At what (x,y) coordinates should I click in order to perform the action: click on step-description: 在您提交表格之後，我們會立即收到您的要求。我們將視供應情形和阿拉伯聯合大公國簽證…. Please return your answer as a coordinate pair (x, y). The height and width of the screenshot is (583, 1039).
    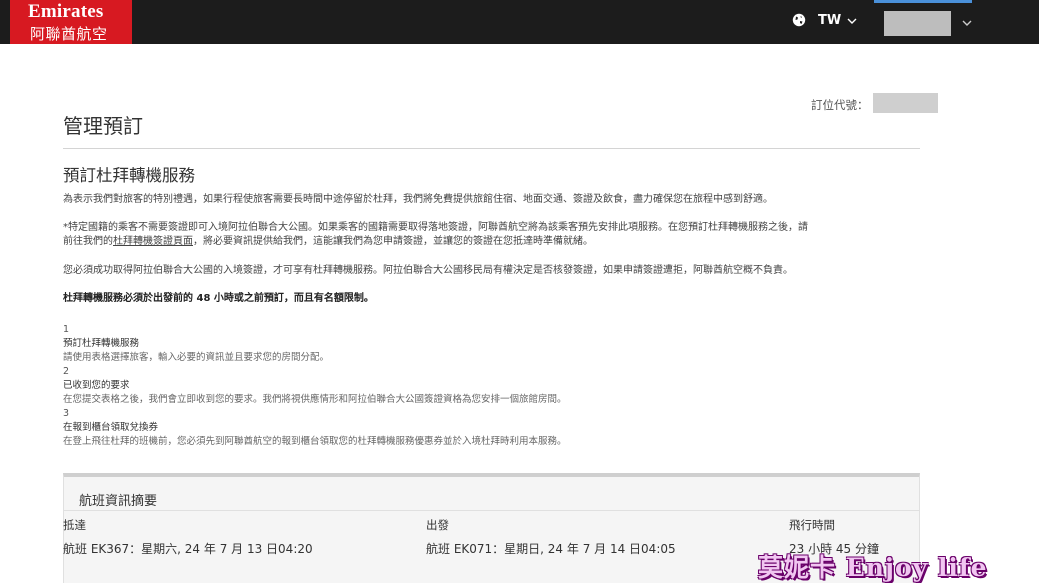
    Looking at the image, I should click on (315, 399).